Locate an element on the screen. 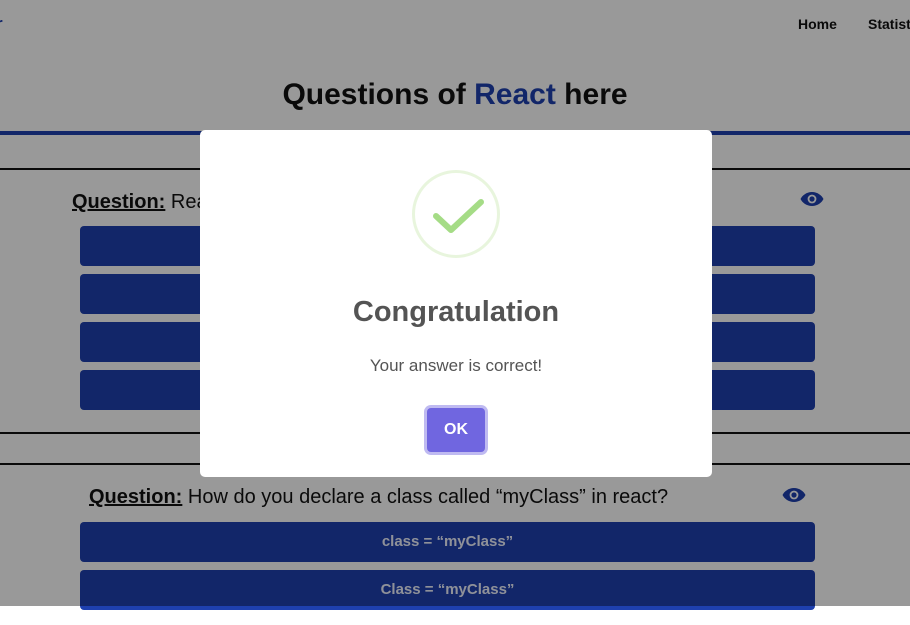 Image resolution: width=910 pixels, height=625 pixels. check-icon is located at coordinates (458, 216).